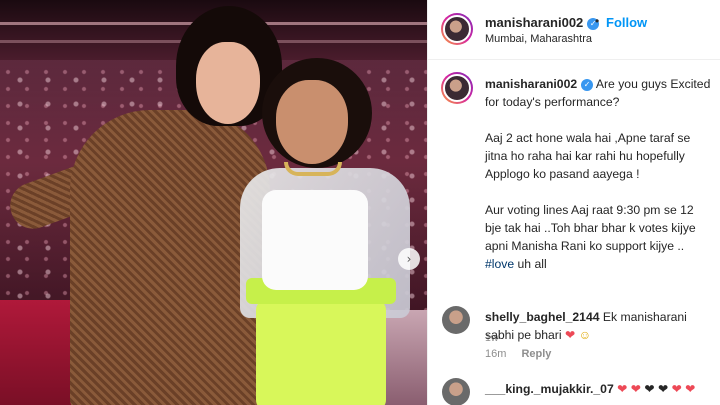 Image resolution: width=720 pixels, height=405 pixels. I want to click on caption-tail: uh all, so click(530, 264).